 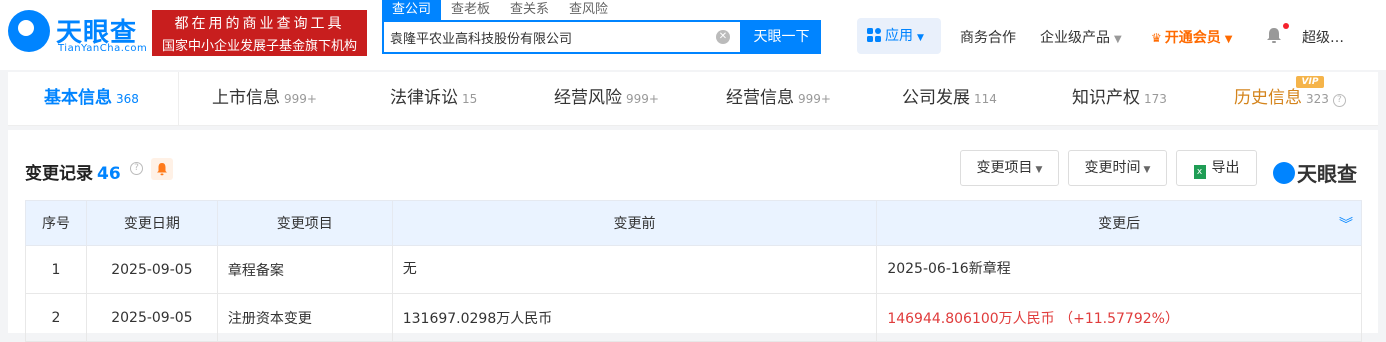 What do you see at coordinates (1156, 38) in the screenshot?
I see `crown-icon: ♛` at bounding box center [1156, 38].